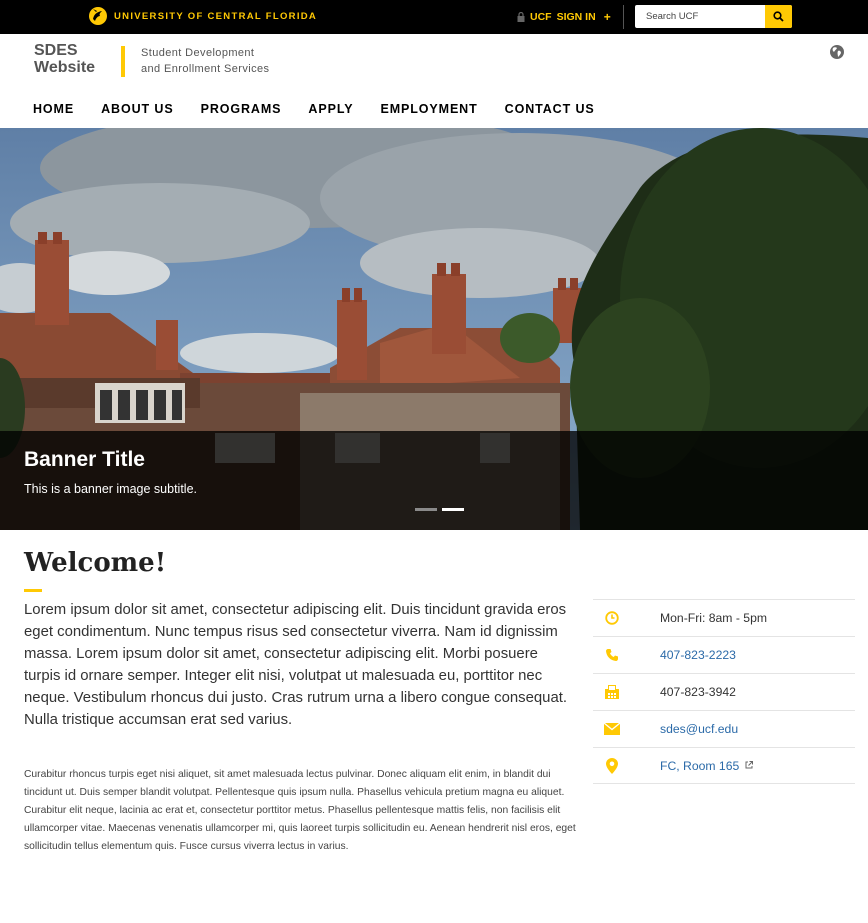  I want to click on site-title-line2: Website, so click(65, 67).